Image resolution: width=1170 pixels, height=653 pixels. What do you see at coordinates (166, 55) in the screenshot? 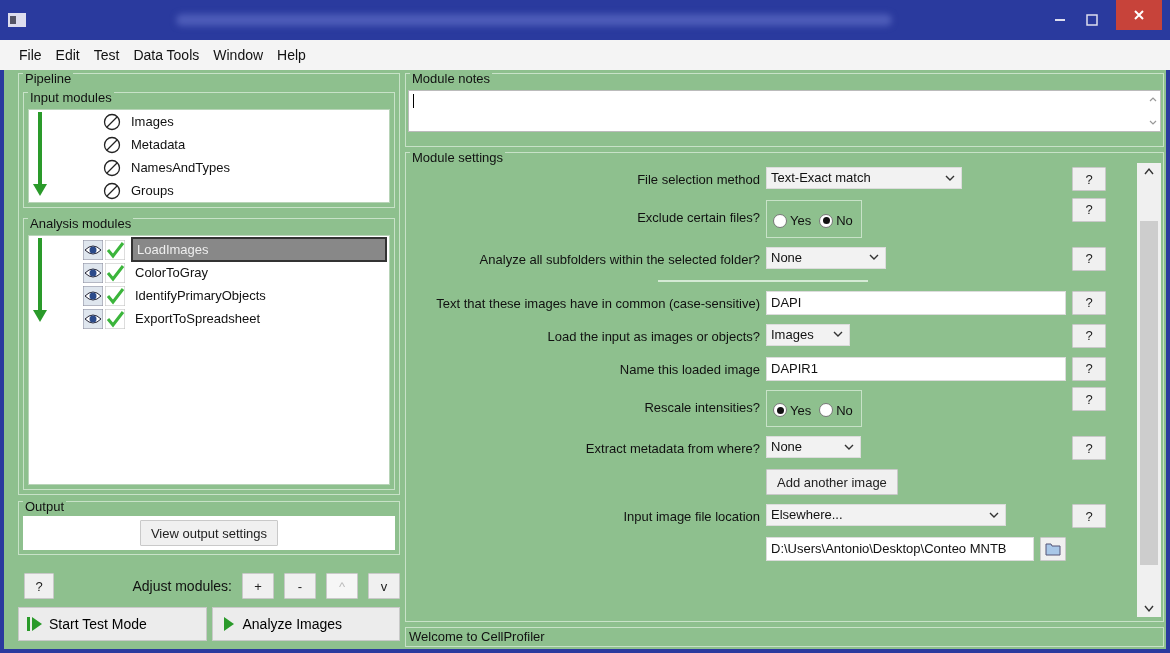
I see `menu-item: Data Tools` at bounding box center [166, 55].